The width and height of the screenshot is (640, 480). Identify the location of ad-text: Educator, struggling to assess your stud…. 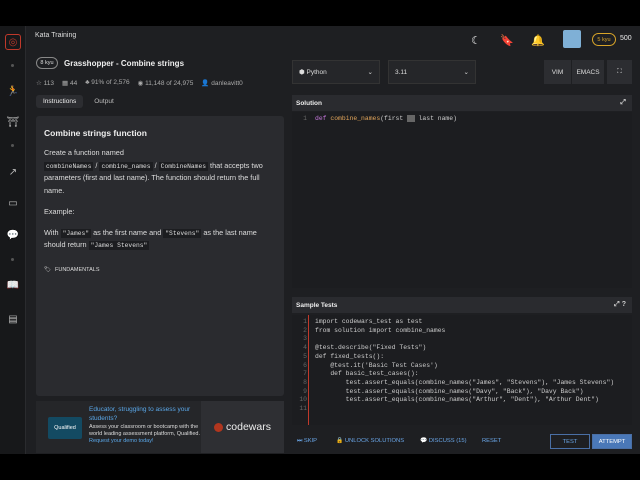
(145, 426).